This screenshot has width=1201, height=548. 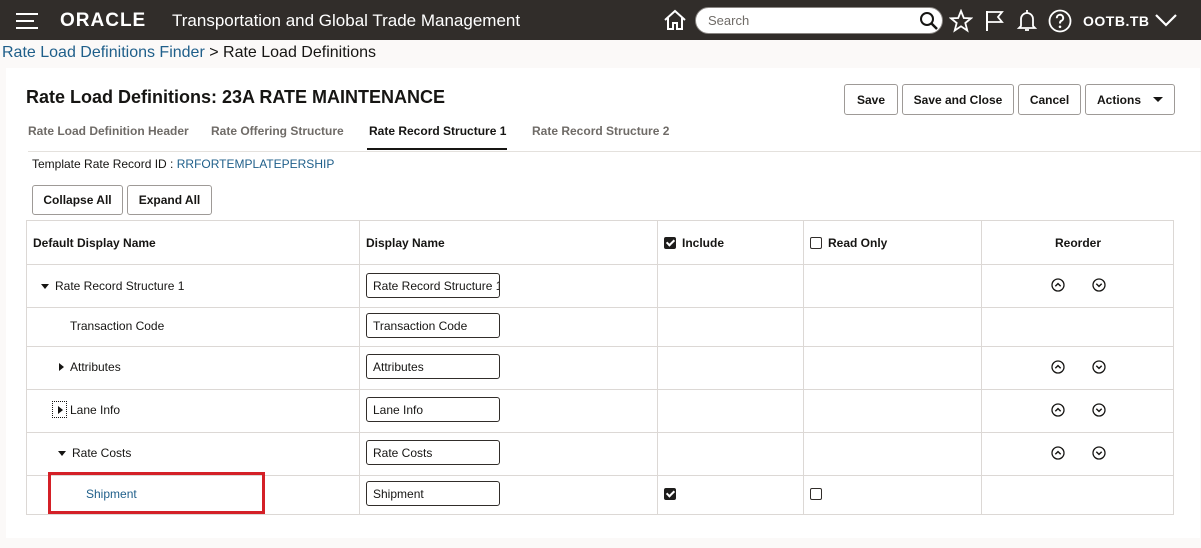 I want to click on save-and-close-button: Save and Close, so click(x=958, y=99).